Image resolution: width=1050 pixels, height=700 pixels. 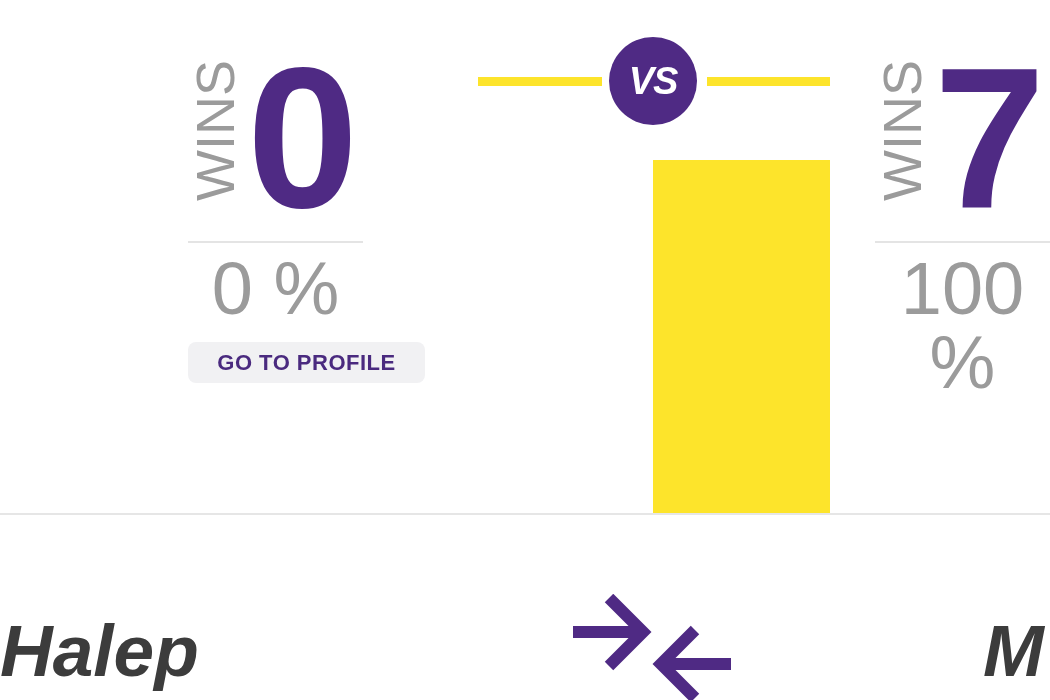 What do you see at coordinates (99, 650) in the screenshot?
I see `player-name: Halep` at bounding box center [99, 650].